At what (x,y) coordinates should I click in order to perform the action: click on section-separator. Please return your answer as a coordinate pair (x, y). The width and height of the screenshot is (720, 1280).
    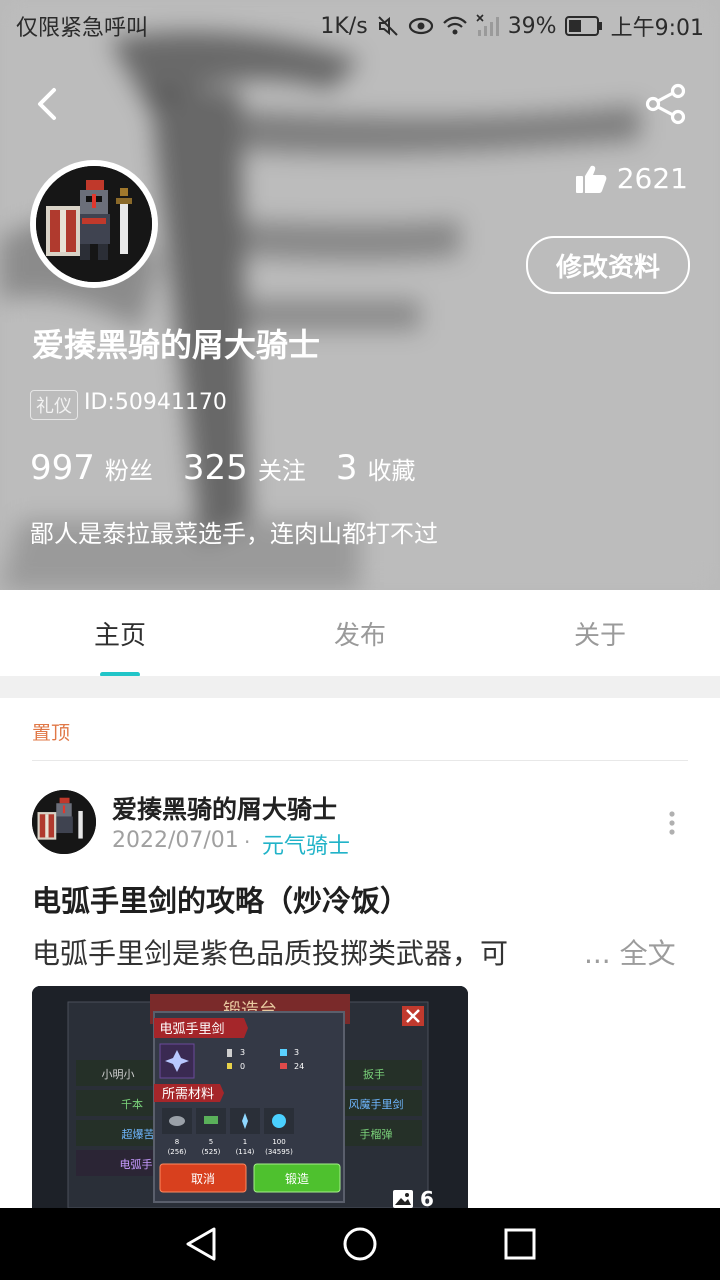
    Looking at the image, I should click on (360, 687).